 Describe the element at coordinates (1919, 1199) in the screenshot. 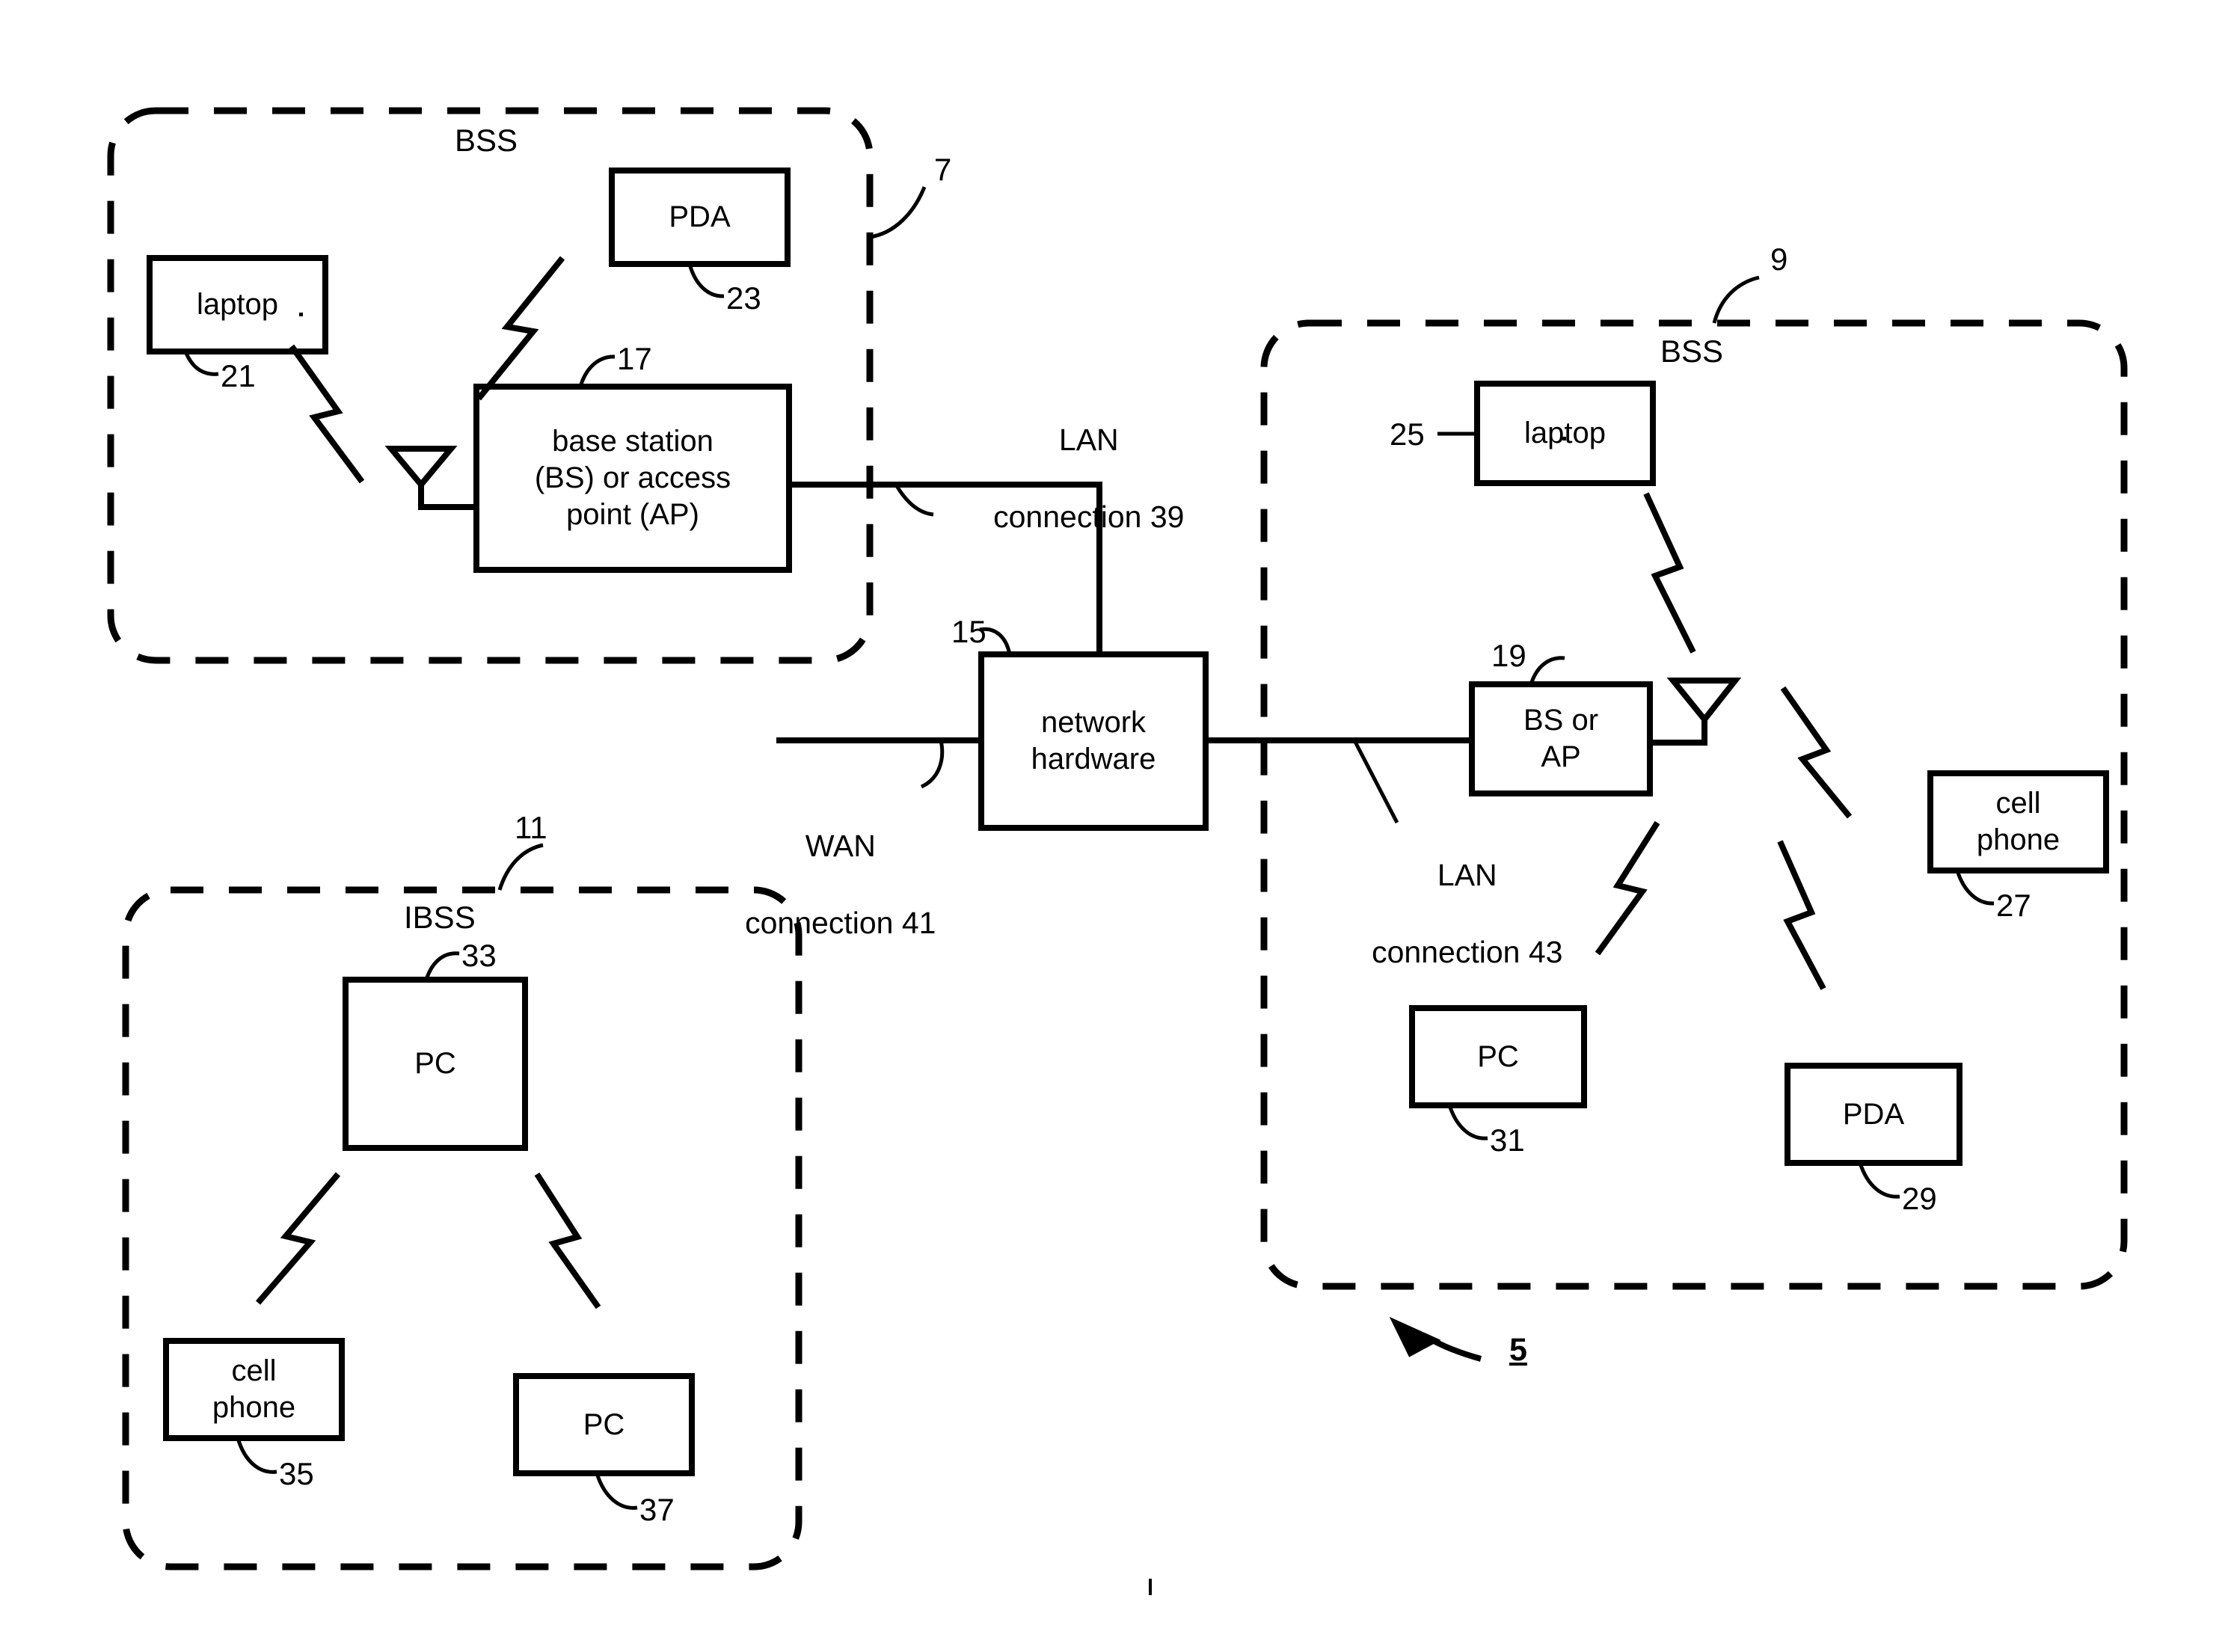

I see `ref-29: 29` at that location.